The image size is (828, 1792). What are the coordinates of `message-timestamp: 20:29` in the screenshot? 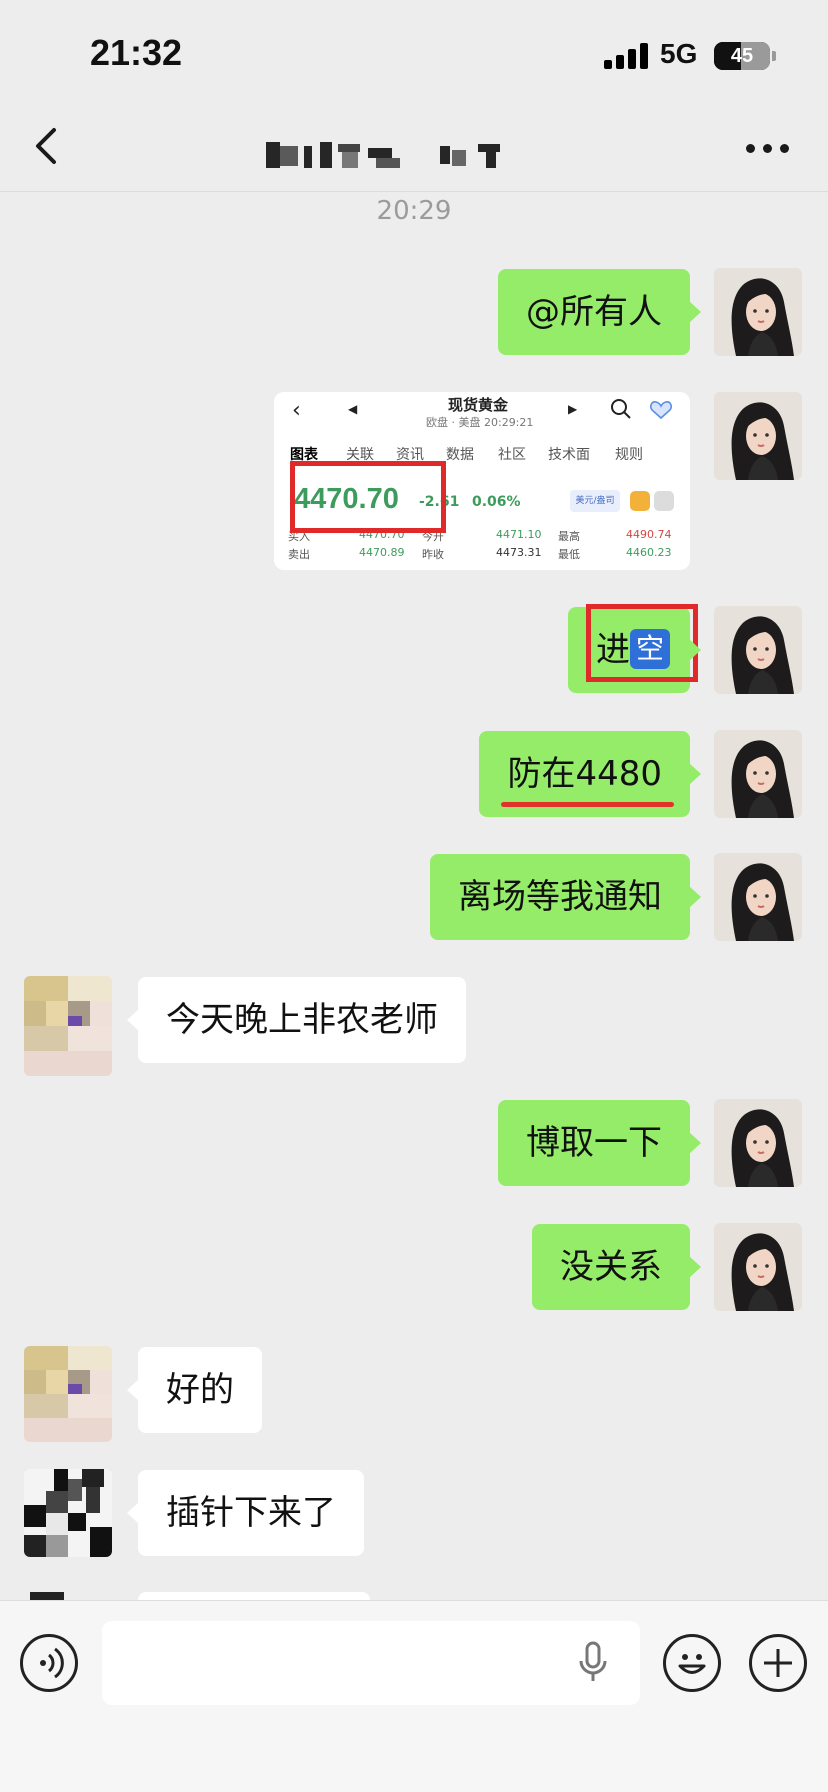 It's located at (414, 211).